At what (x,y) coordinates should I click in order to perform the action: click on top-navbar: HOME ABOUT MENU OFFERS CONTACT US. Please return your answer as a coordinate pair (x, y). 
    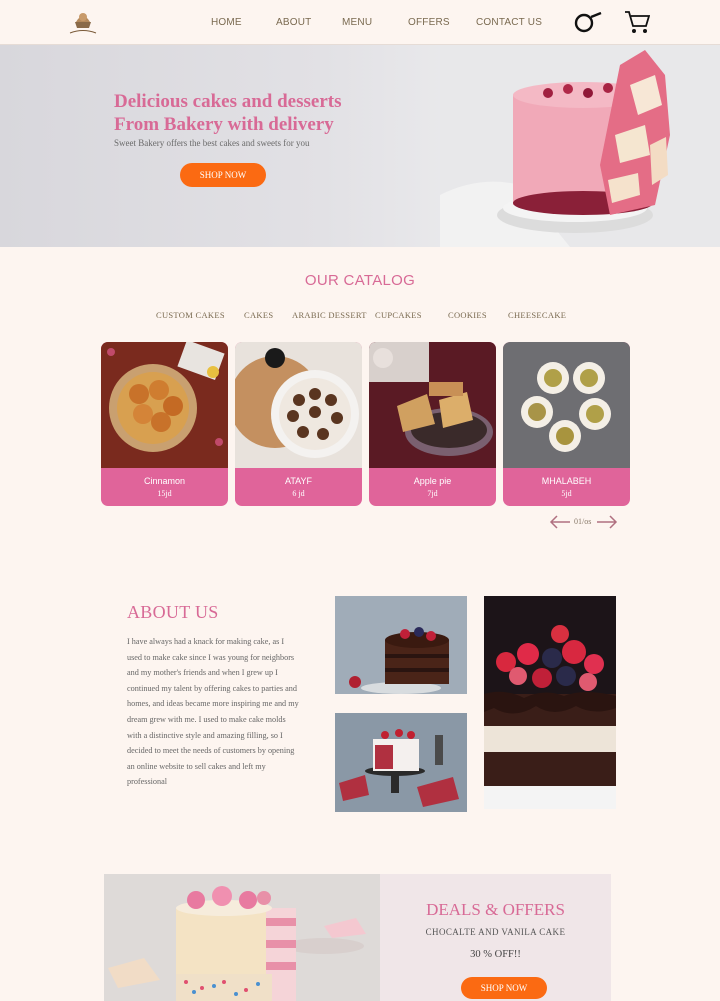
    Looking at the image, I should click on (360, 22).